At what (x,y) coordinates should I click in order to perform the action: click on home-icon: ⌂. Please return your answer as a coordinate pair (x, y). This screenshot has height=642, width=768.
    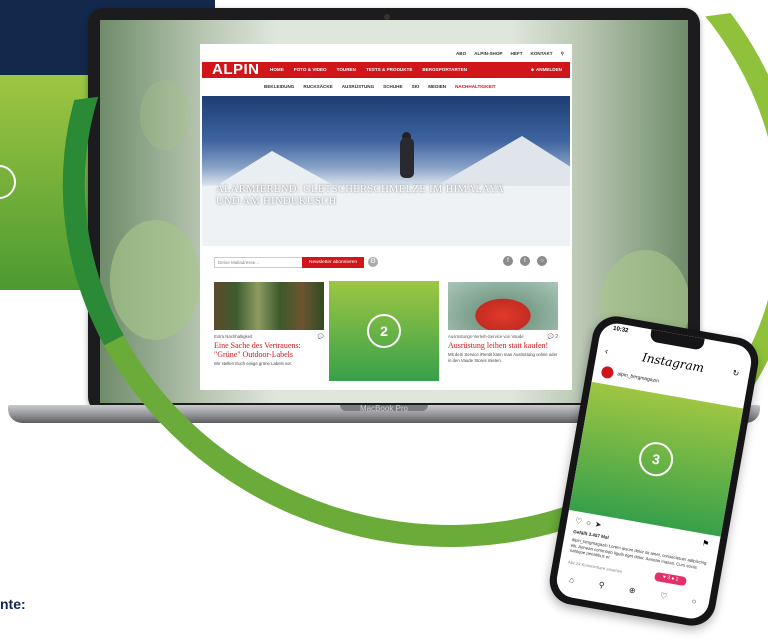
    Looking at the image, I should click on (572, 580).